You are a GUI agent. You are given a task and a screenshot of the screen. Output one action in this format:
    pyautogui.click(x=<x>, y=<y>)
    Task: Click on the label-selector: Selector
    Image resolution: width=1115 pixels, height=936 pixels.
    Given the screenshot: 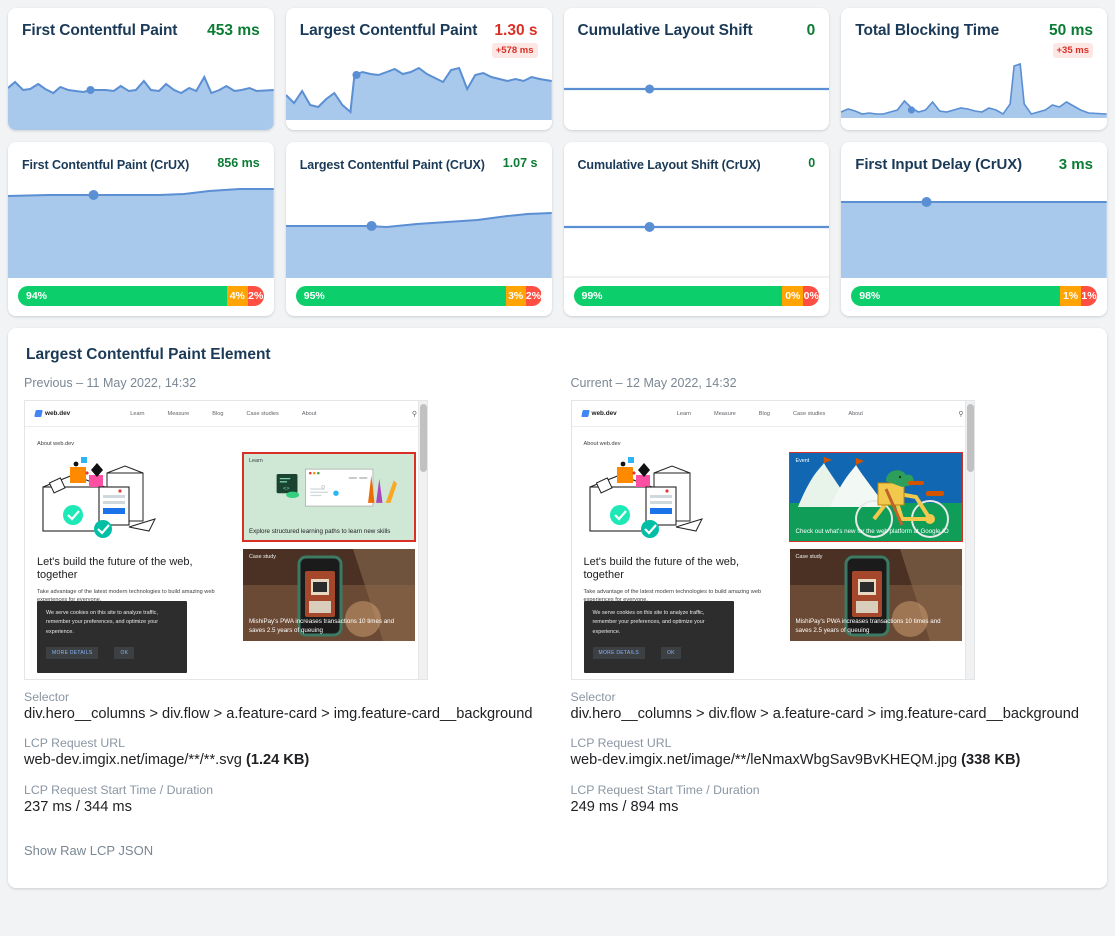 What is the action you would take?
    pyautogui.click(x=593, y=697)
    